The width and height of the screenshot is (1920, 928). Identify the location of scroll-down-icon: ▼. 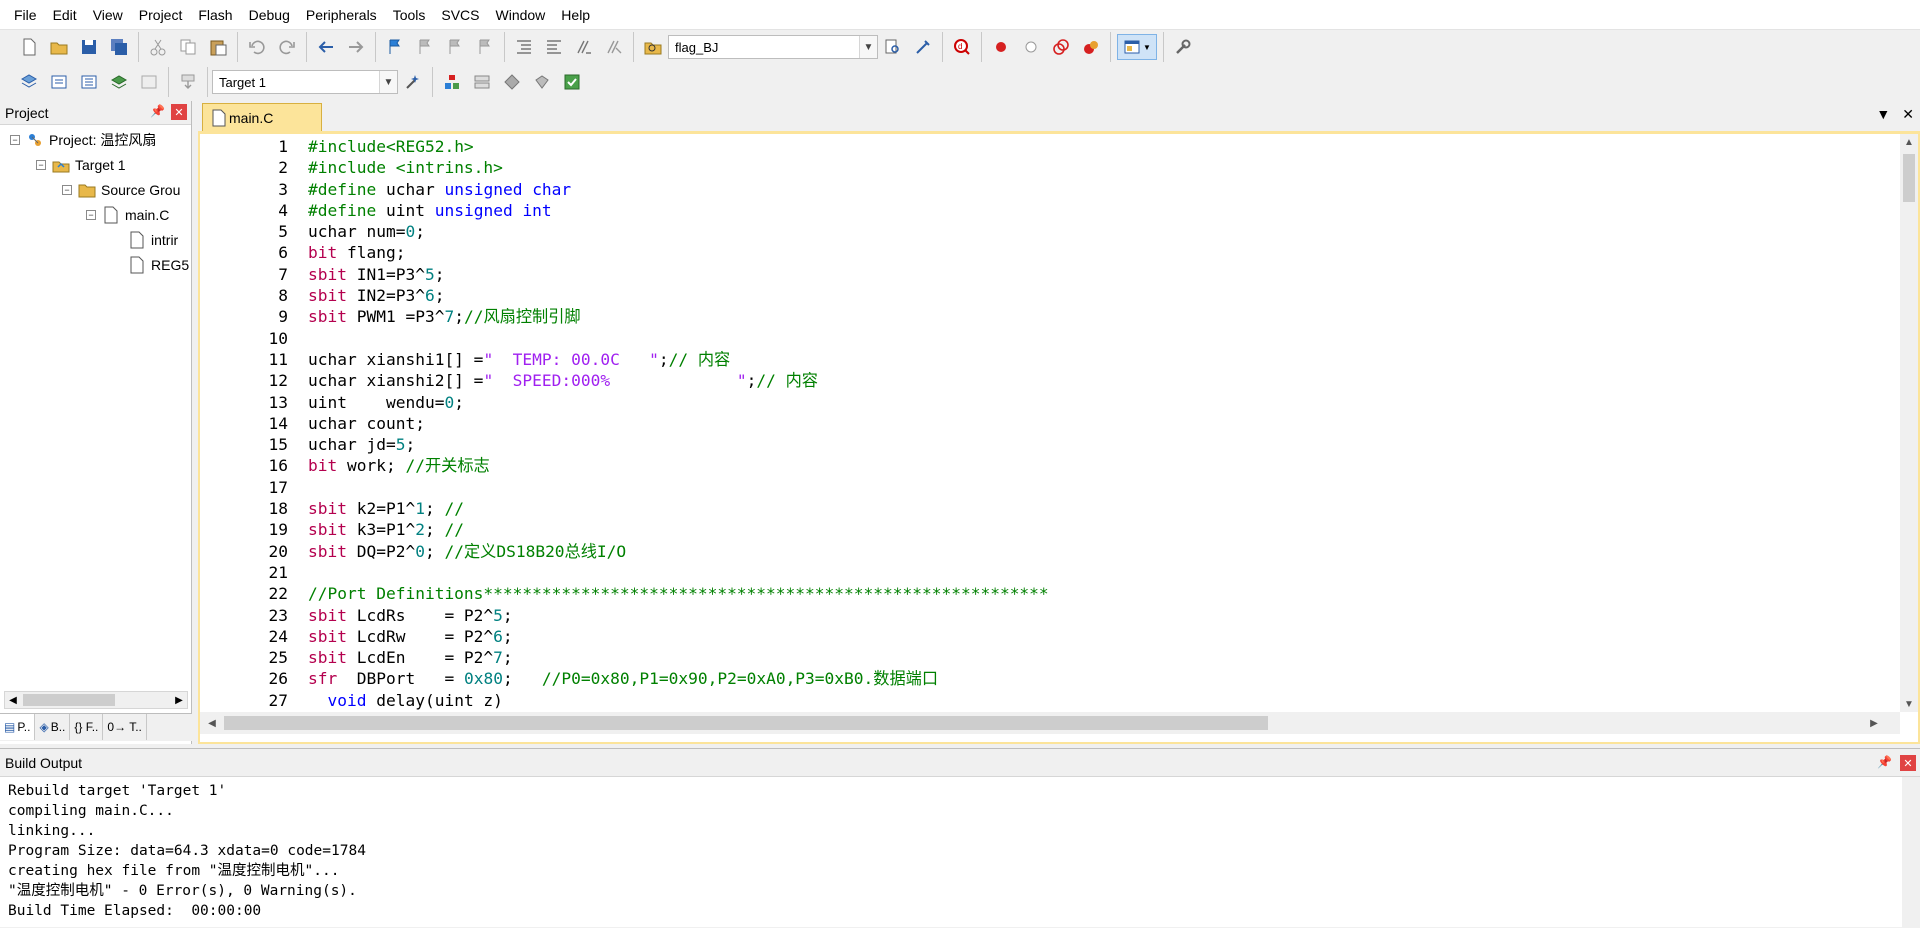
(1909, 704).